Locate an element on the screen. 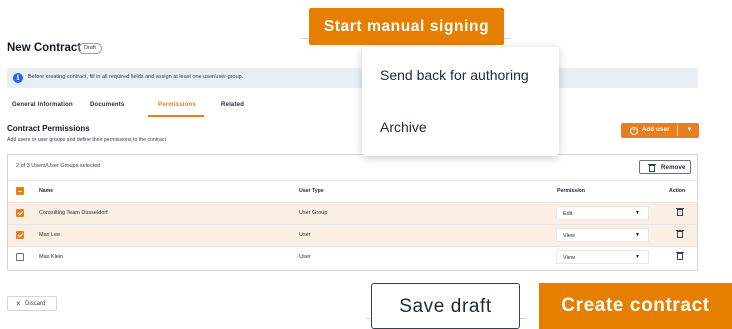 The width and height of the screenshot is (732, 329). close-icon: × is located at coordinates (18, 303).